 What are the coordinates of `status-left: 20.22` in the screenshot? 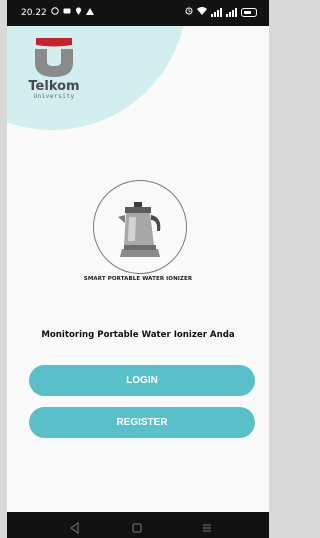 It's located at (57, 12).